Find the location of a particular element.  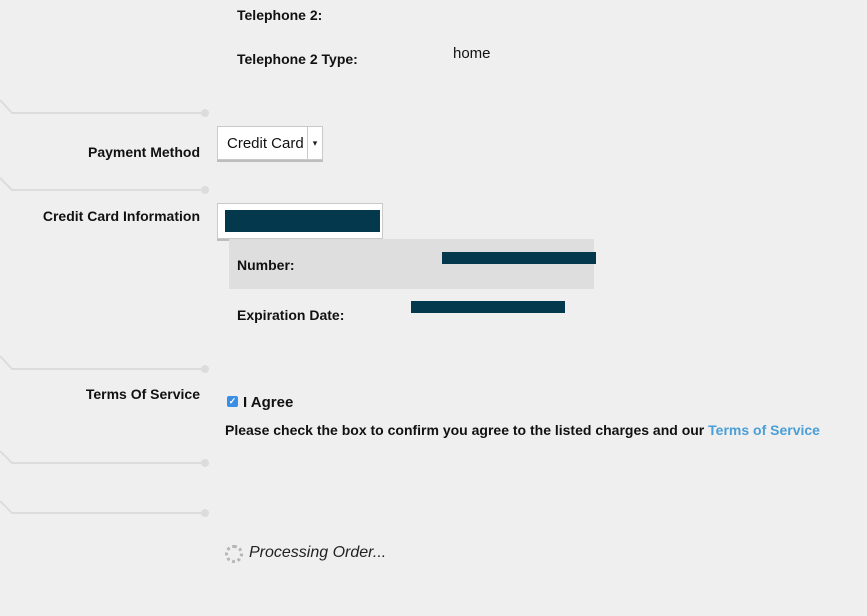

loading-spinner-icon is located at coordinates (234, 554).